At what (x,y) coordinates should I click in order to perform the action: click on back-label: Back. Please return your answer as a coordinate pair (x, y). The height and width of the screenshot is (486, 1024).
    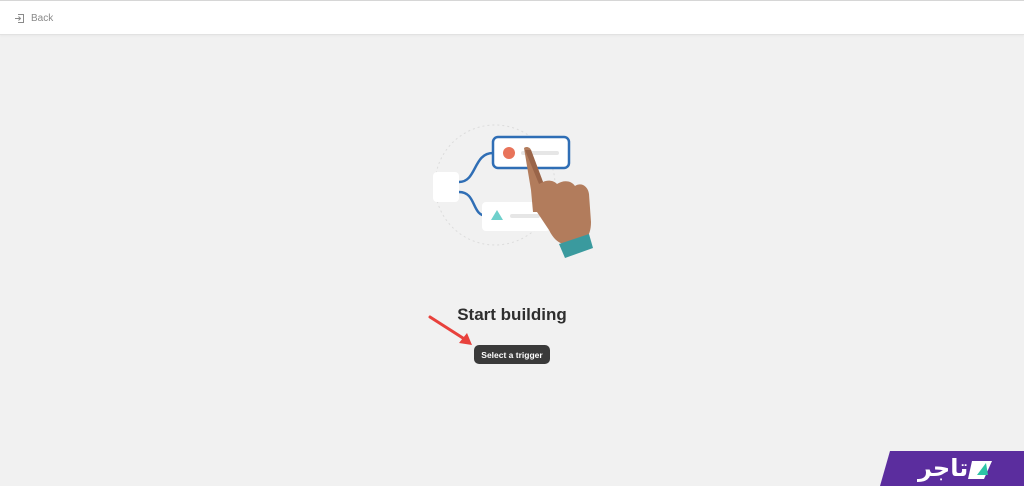
    Looking at the image, I should click on (42, 18).